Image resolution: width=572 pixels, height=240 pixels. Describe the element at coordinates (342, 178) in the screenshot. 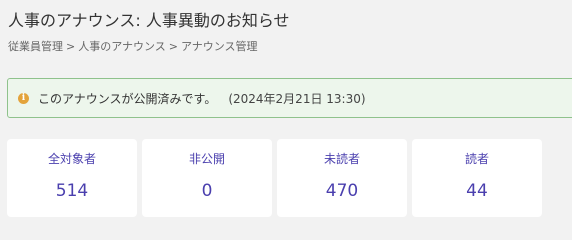

I see `stat-card-unread: 未読者 470` at that location.